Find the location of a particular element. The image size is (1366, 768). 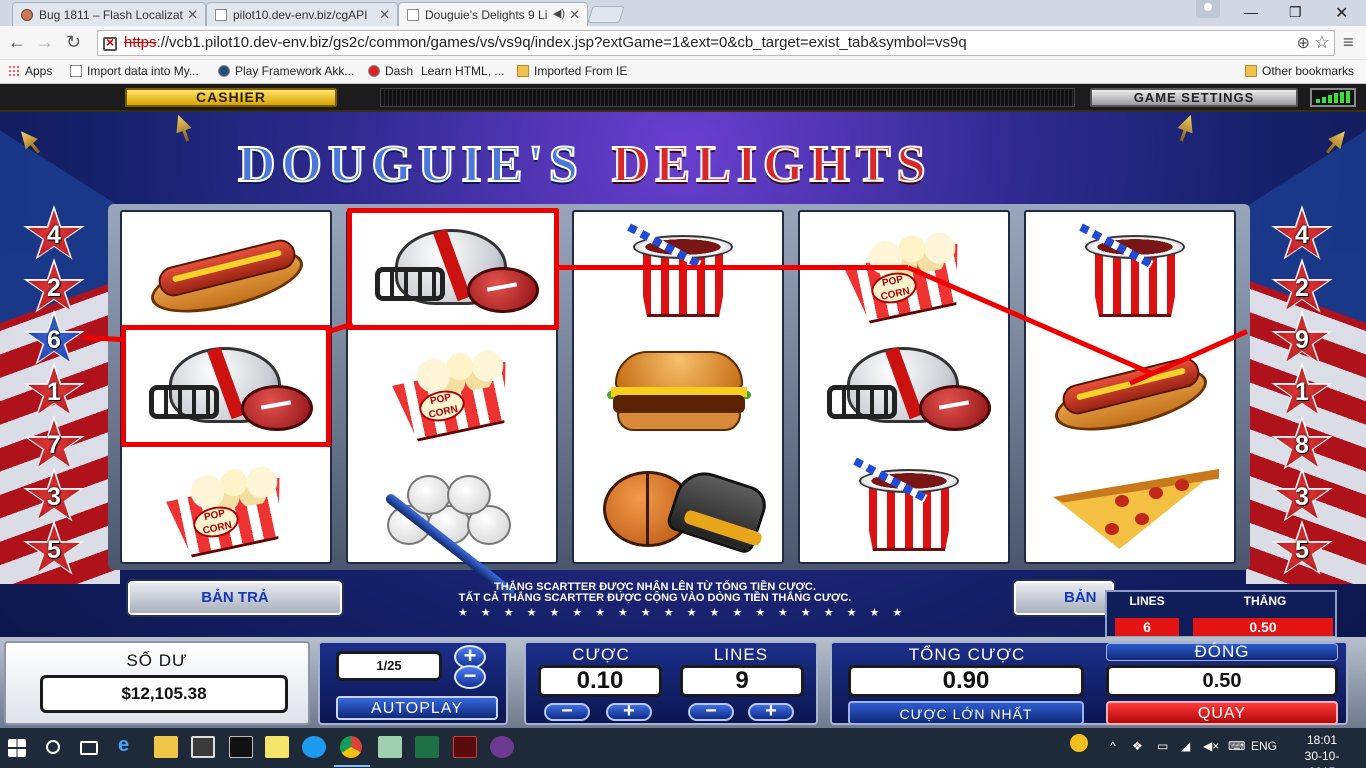

store-icon is located at coordinates (203, 747).